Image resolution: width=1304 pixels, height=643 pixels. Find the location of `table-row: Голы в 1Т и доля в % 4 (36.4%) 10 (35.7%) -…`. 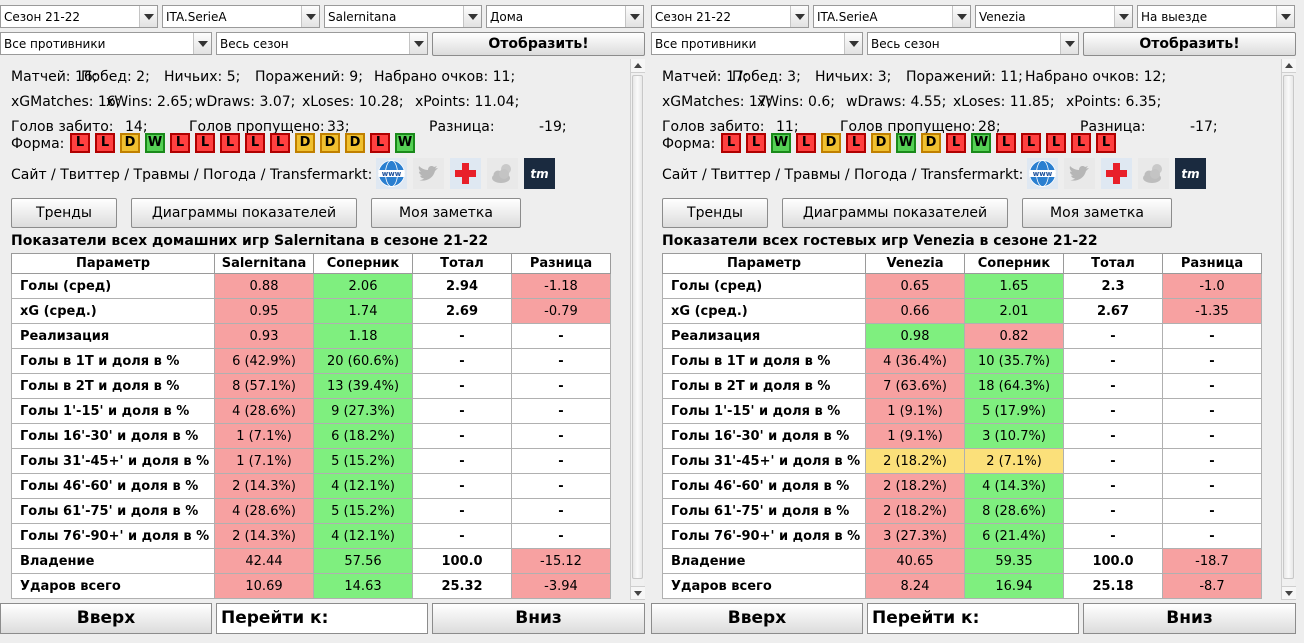

table-row: Голы в 1Т и доля в % 4 (36.4%) 10 (35.7%) -… is located at coordinates (962, 361).